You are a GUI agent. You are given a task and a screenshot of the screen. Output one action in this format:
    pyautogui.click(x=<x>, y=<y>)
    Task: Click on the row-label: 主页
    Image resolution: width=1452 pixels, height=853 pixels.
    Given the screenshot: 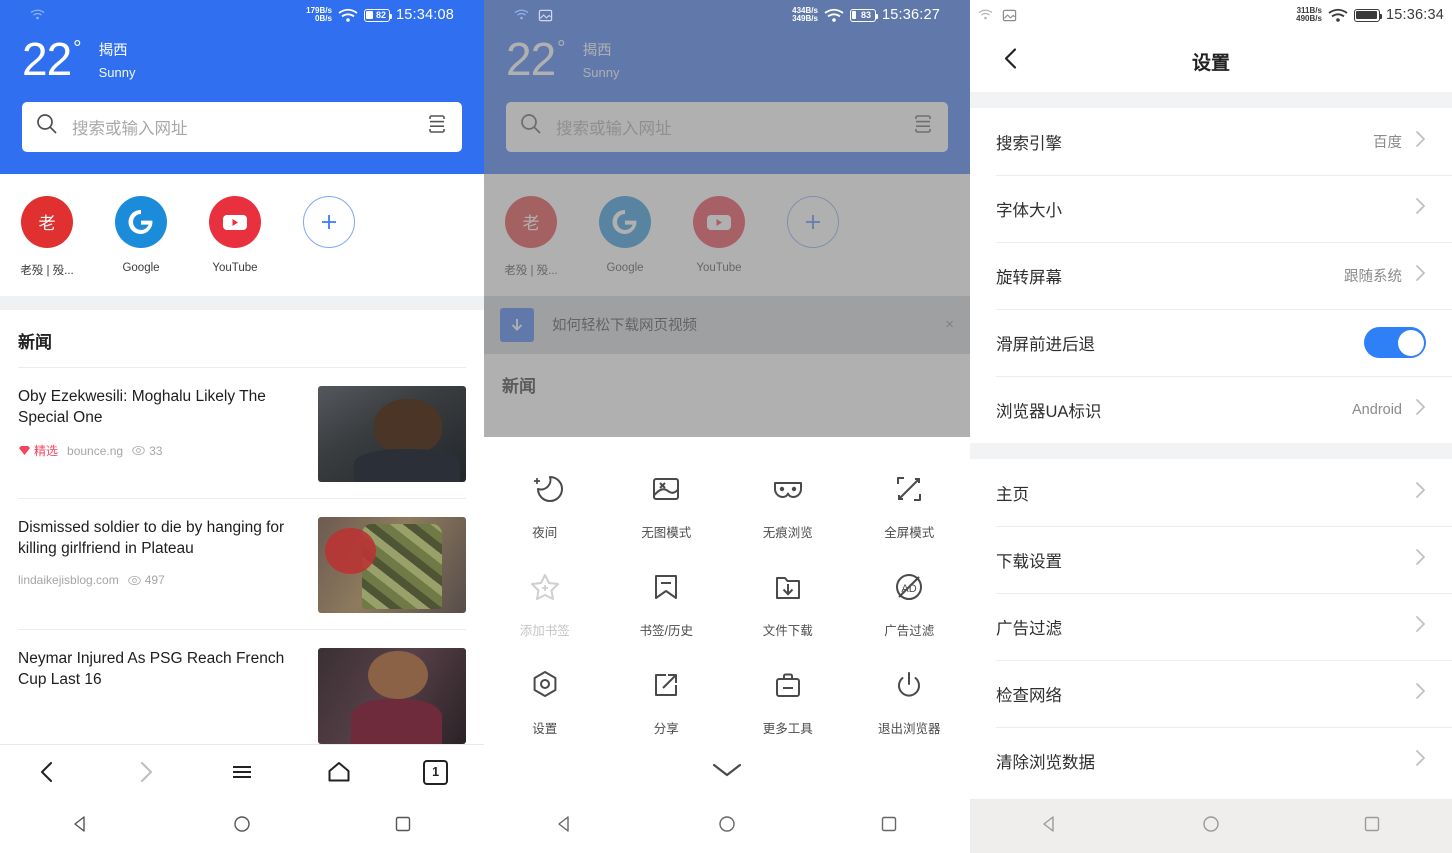 What is the action you would take?
    pyautogui.click(x=1012, y=494)
    